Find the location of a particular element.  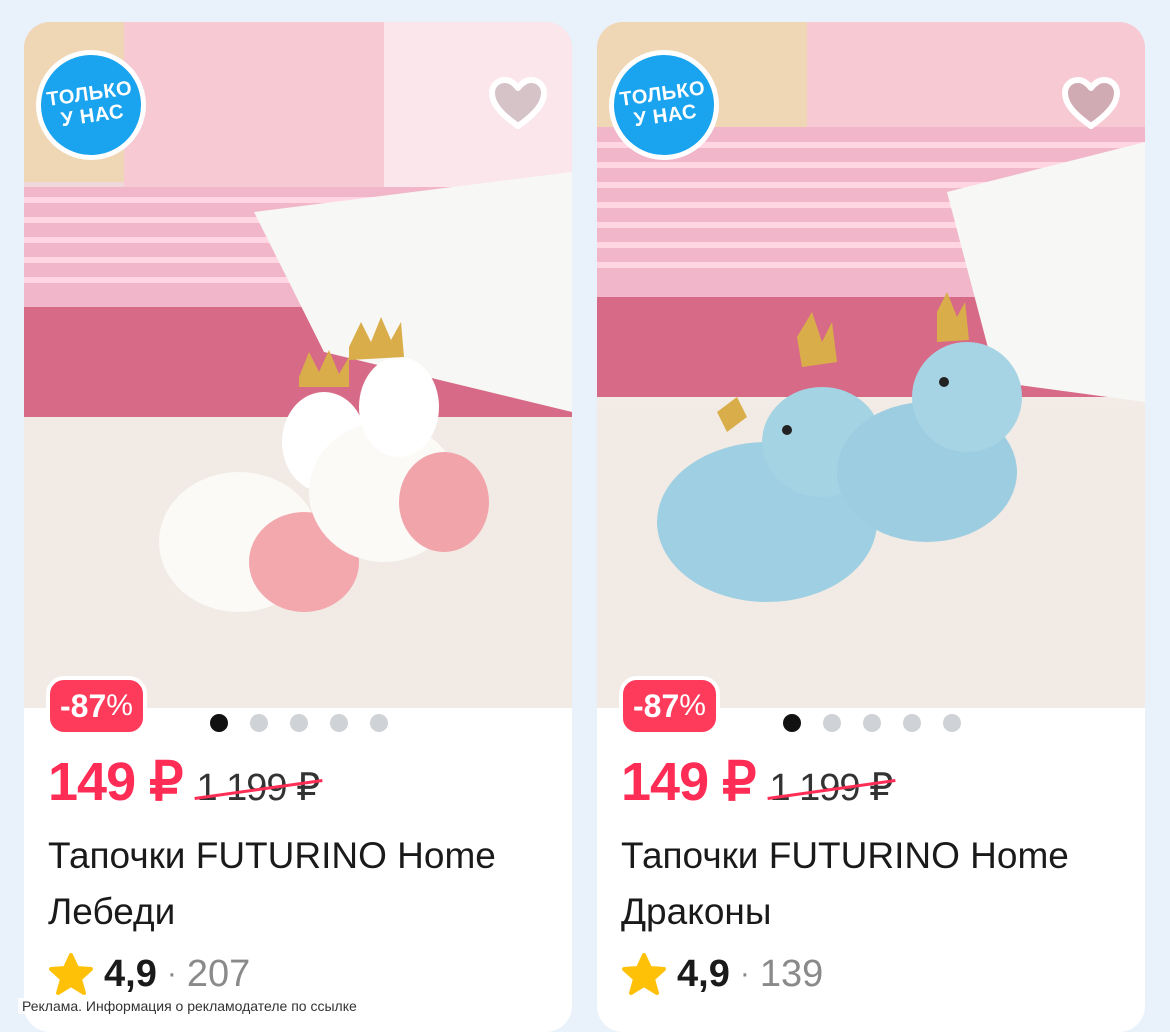

rating: 4,9 · 139 is located at coordinates (722, 974).